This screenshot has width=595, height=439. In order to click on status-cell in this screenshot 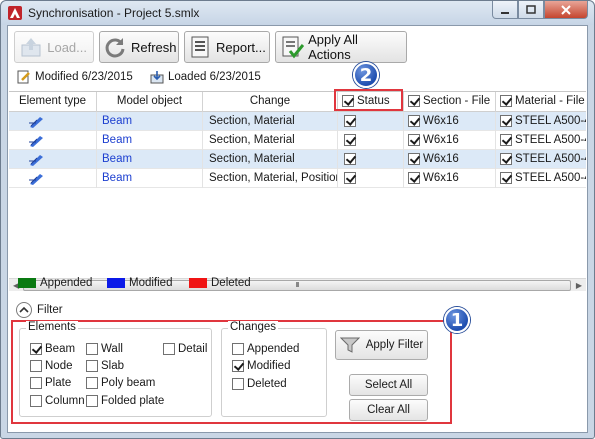, I will do `click(371, 159)`.